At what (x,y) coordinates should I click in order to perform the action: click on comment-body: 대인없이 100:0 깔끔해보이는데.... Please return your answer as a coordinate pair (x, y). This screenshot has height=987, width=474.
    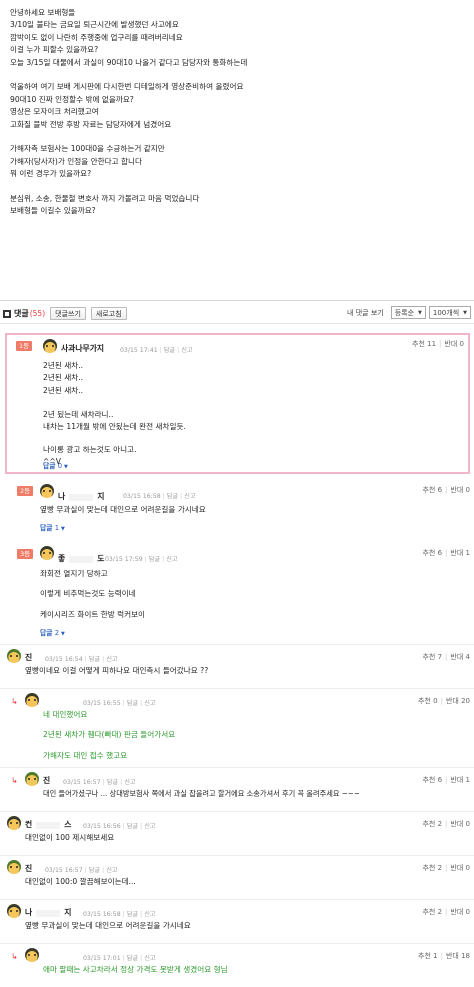
    Looking at the image, I should click on (80, 882).